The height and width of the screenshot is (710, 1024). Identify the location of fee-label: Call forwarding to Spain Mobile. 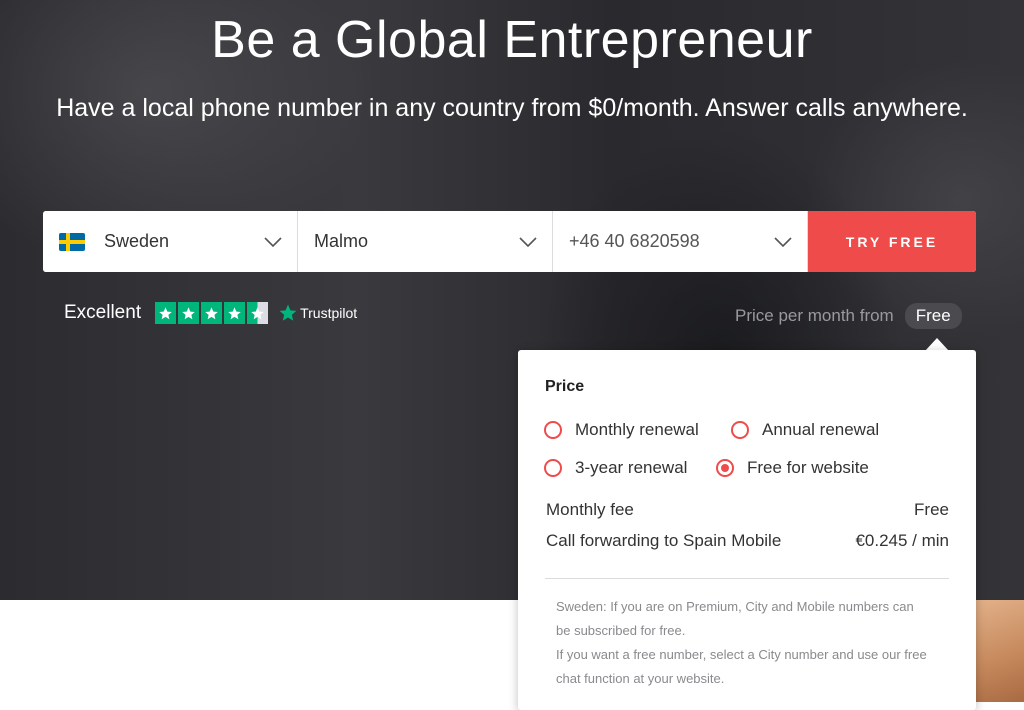
(664, 540).